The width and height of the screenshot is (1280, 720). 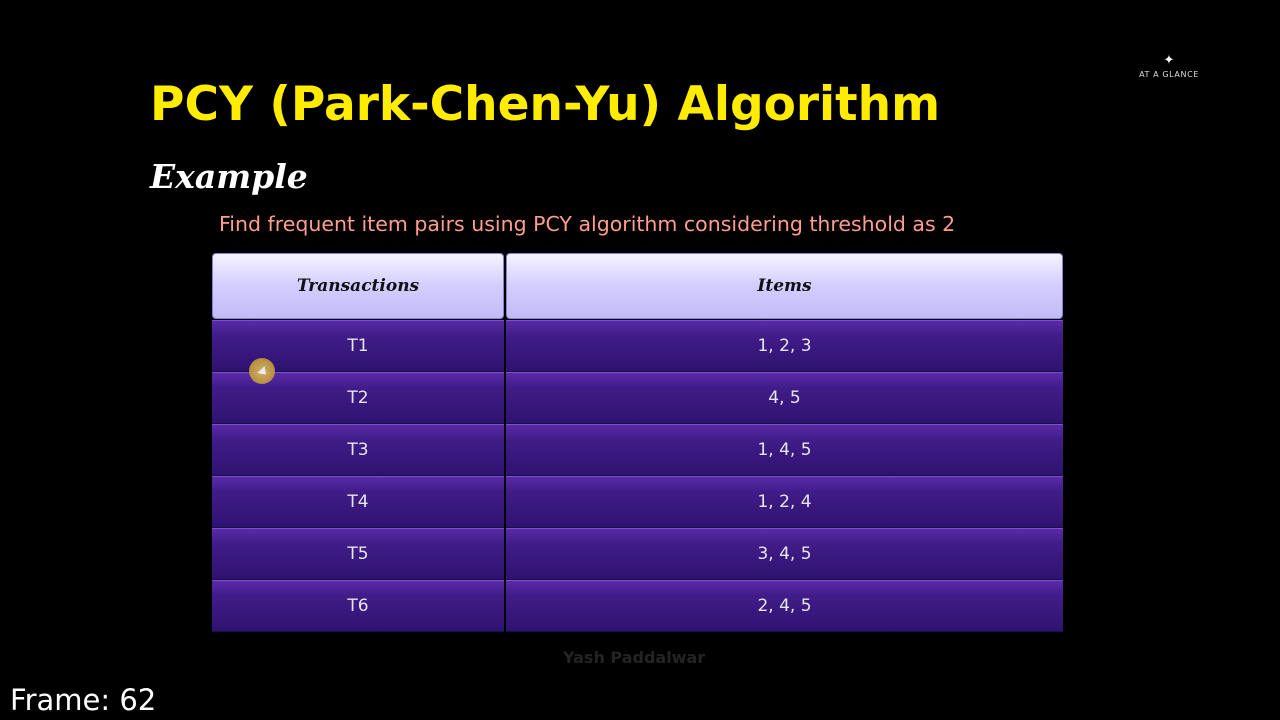 I want to click on table-header-row: Transactions Items, so click(x=637, y=286).